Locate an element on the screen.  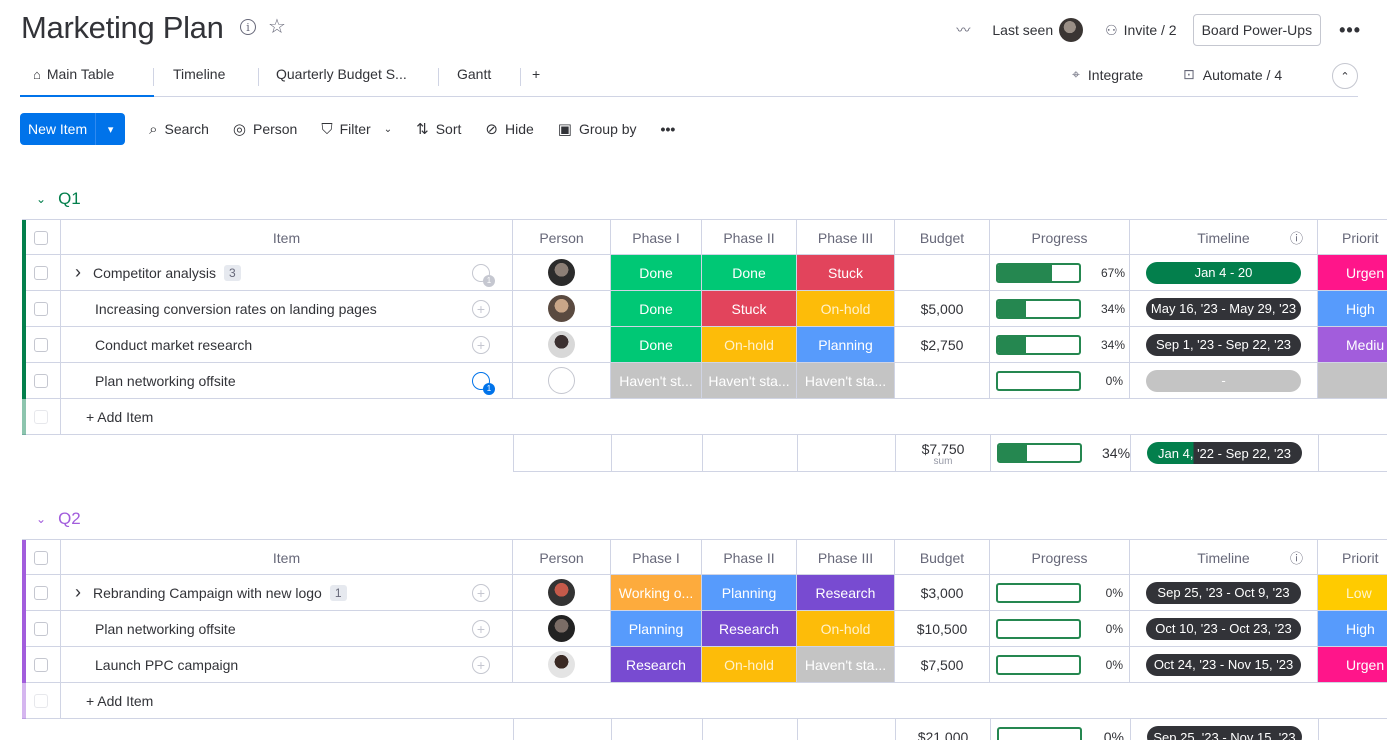
timeline-pill: Sep 25, '23 - Oct 9, '23 is located at coordinates (1223, 592).